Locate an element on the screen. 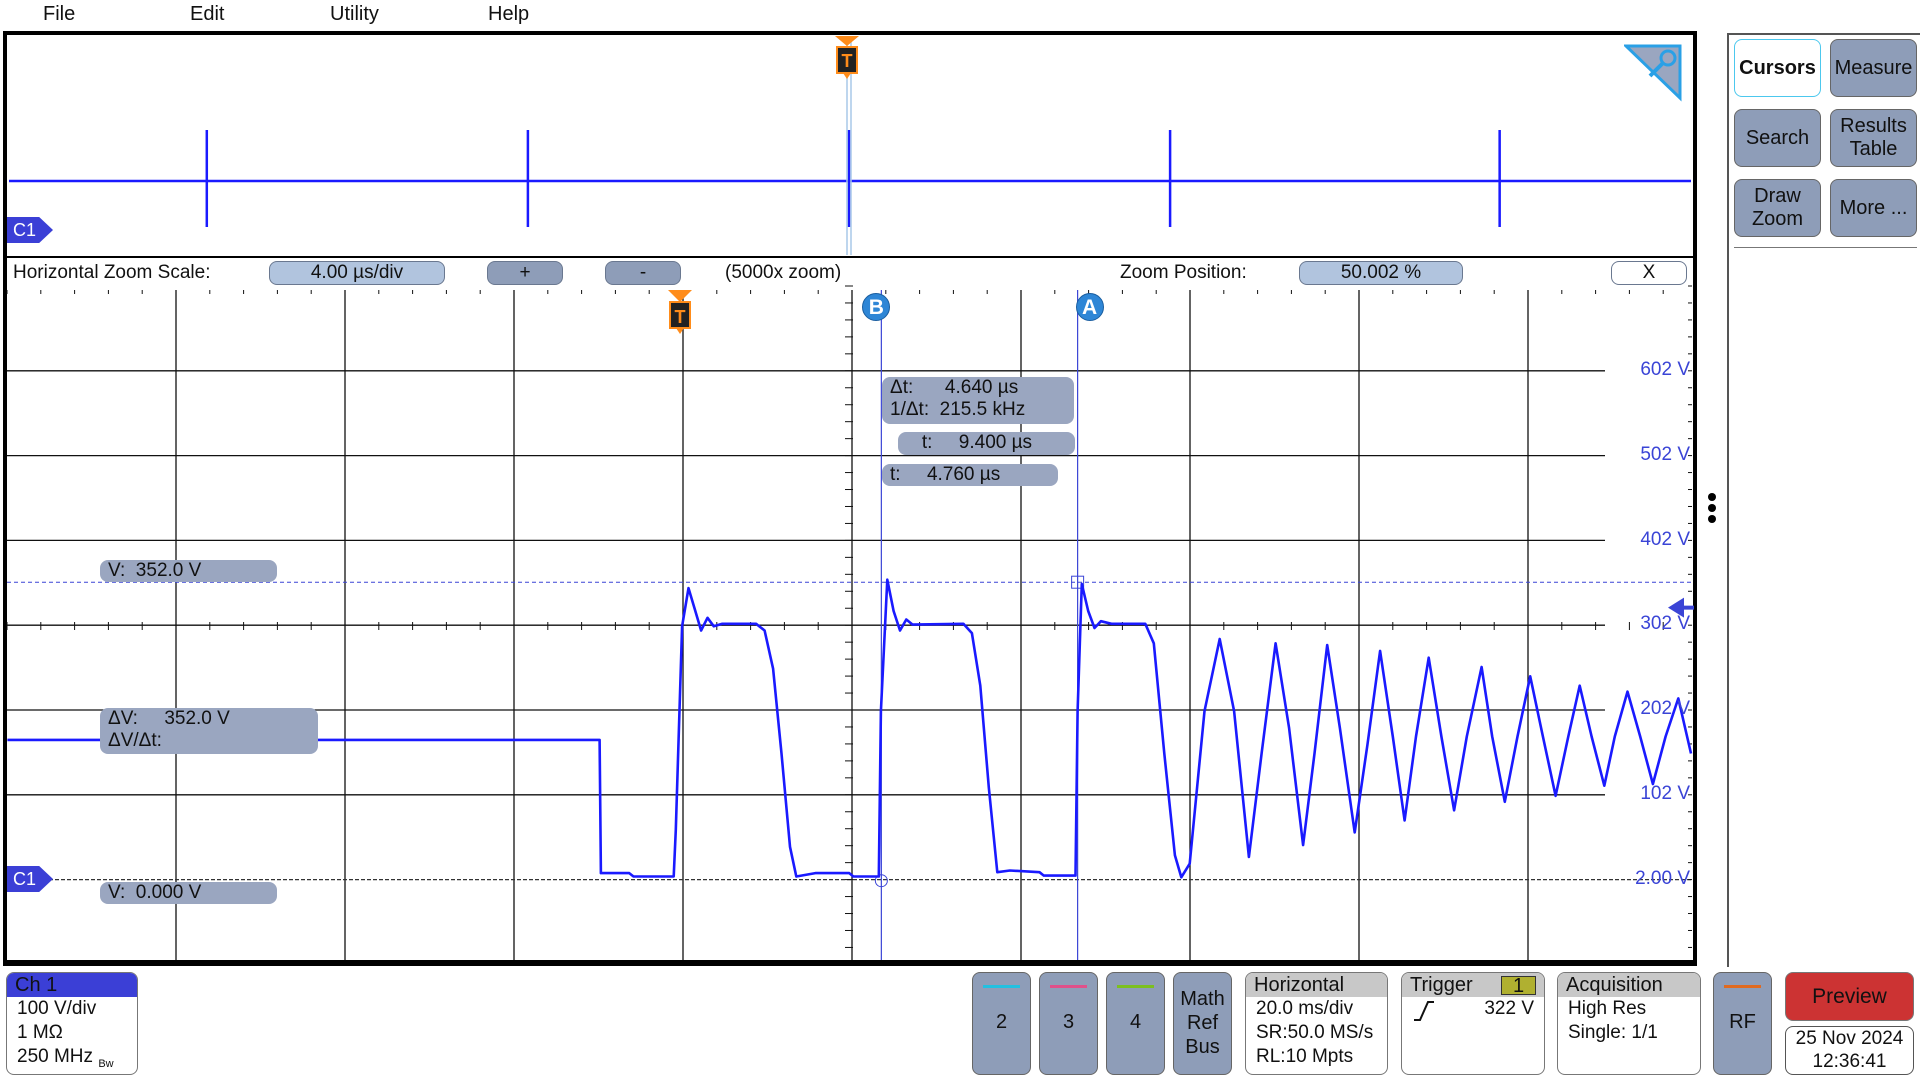  cursor-v-top-readout: V: 352.0 V is located at coordinates (188, 571).